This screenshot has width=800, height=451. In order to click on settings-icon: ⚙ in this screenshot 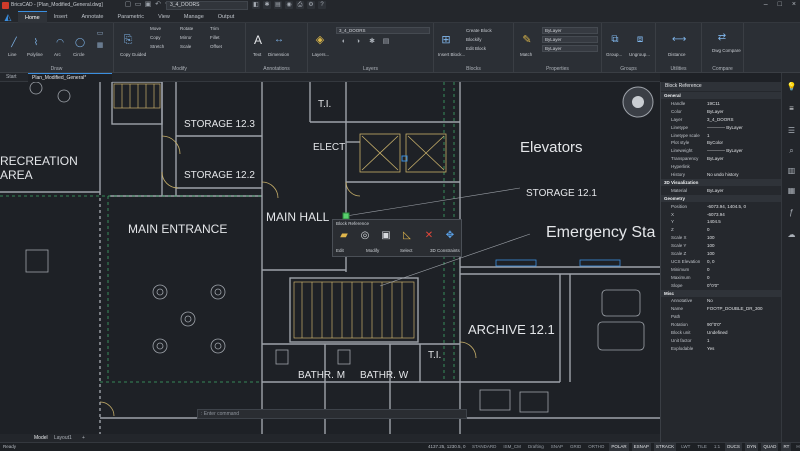, I will do `click(311, 5)`.